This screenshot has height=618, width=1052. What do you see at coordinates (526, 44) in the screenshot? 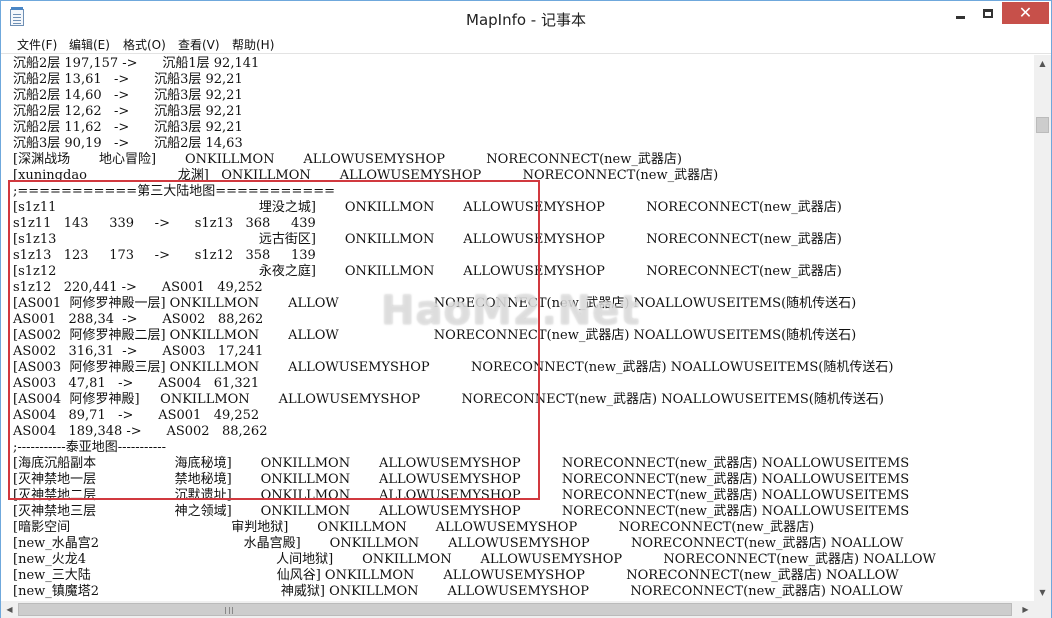
I see `menu-bar: 文件(F) 编辑(E) 格式(O) 查看(V) 帮助(H)` at bounding box center [526, 44].